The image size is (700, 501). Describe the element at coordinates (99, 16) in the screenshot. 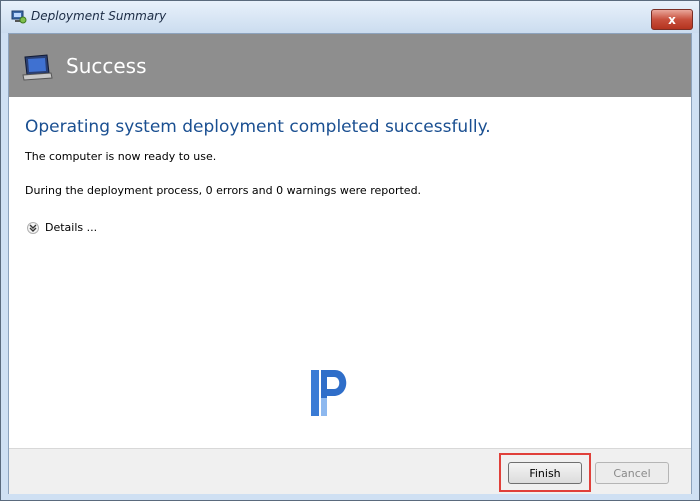

I see `window-title: Deployment Summary` at that location.